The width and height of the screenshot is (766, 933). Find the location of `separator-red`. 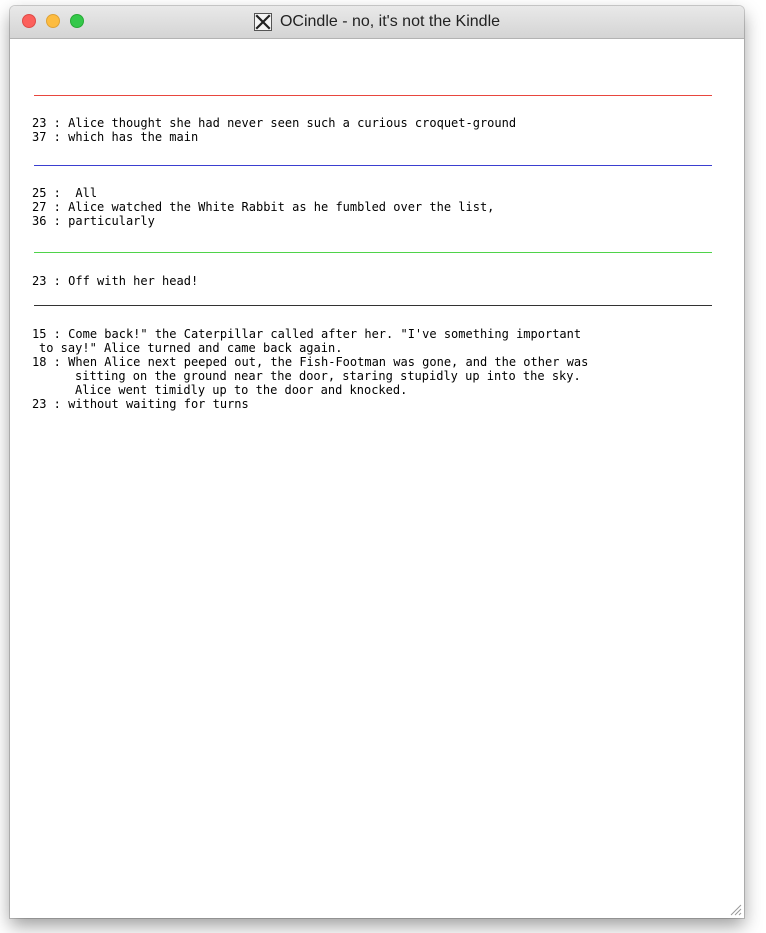

separator-red is located at coordinates (373, 95).